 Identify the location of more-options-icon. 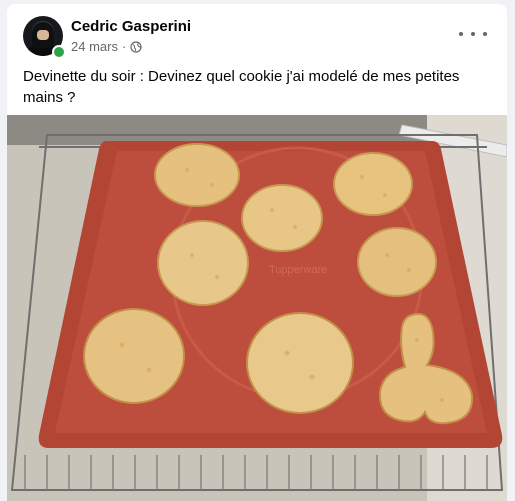
(473, 34).